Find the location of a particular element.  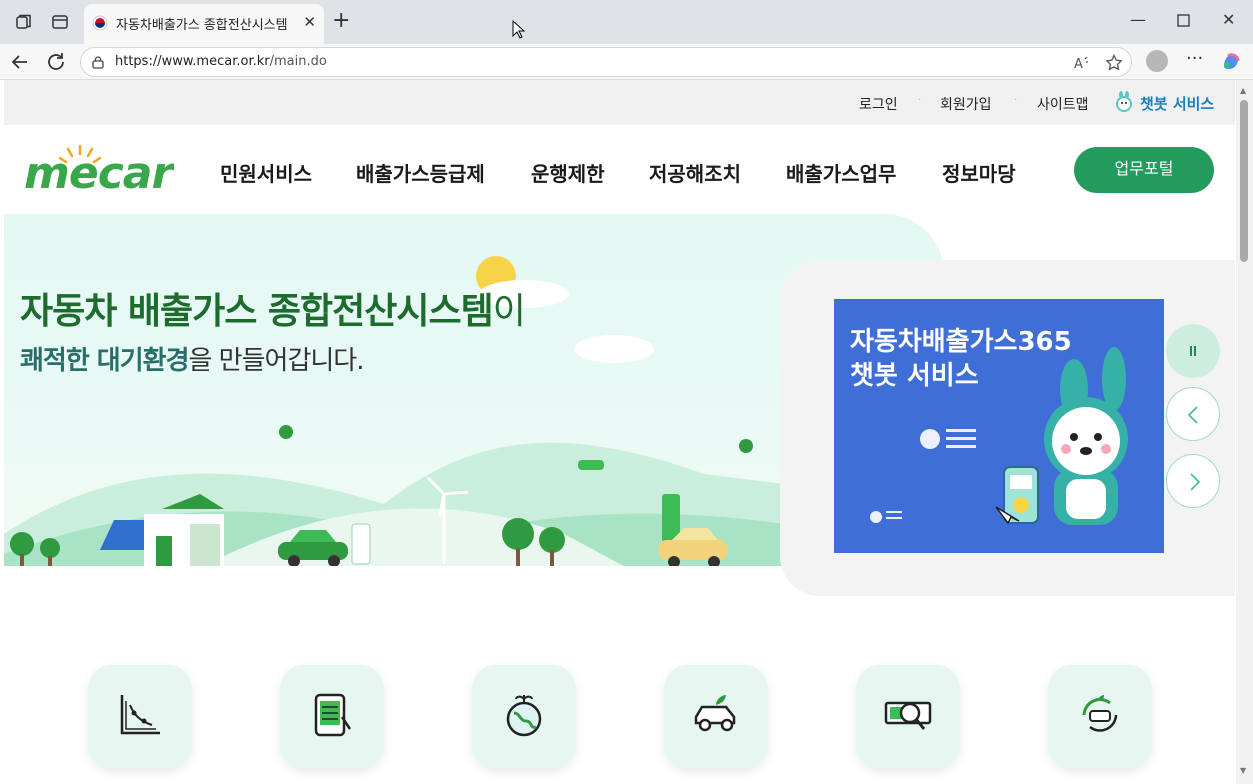

mecar-logo: mecar is located at coordinates (100, 171).